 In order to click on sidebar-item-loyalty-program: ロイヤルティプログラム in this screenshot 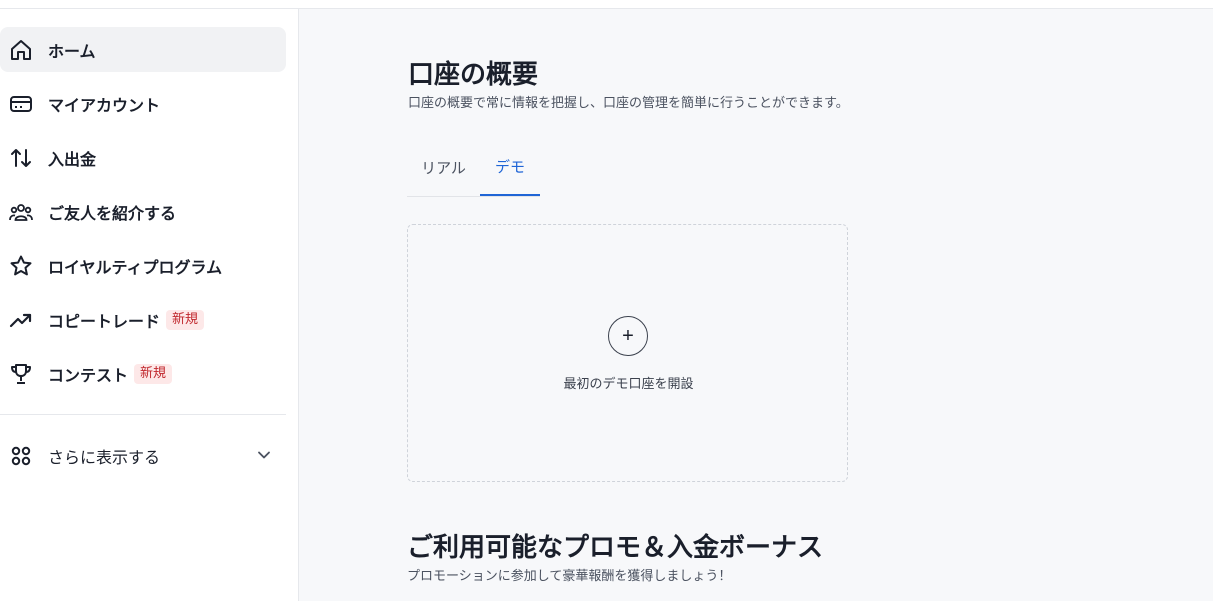, I will do `click(143, 265)`.